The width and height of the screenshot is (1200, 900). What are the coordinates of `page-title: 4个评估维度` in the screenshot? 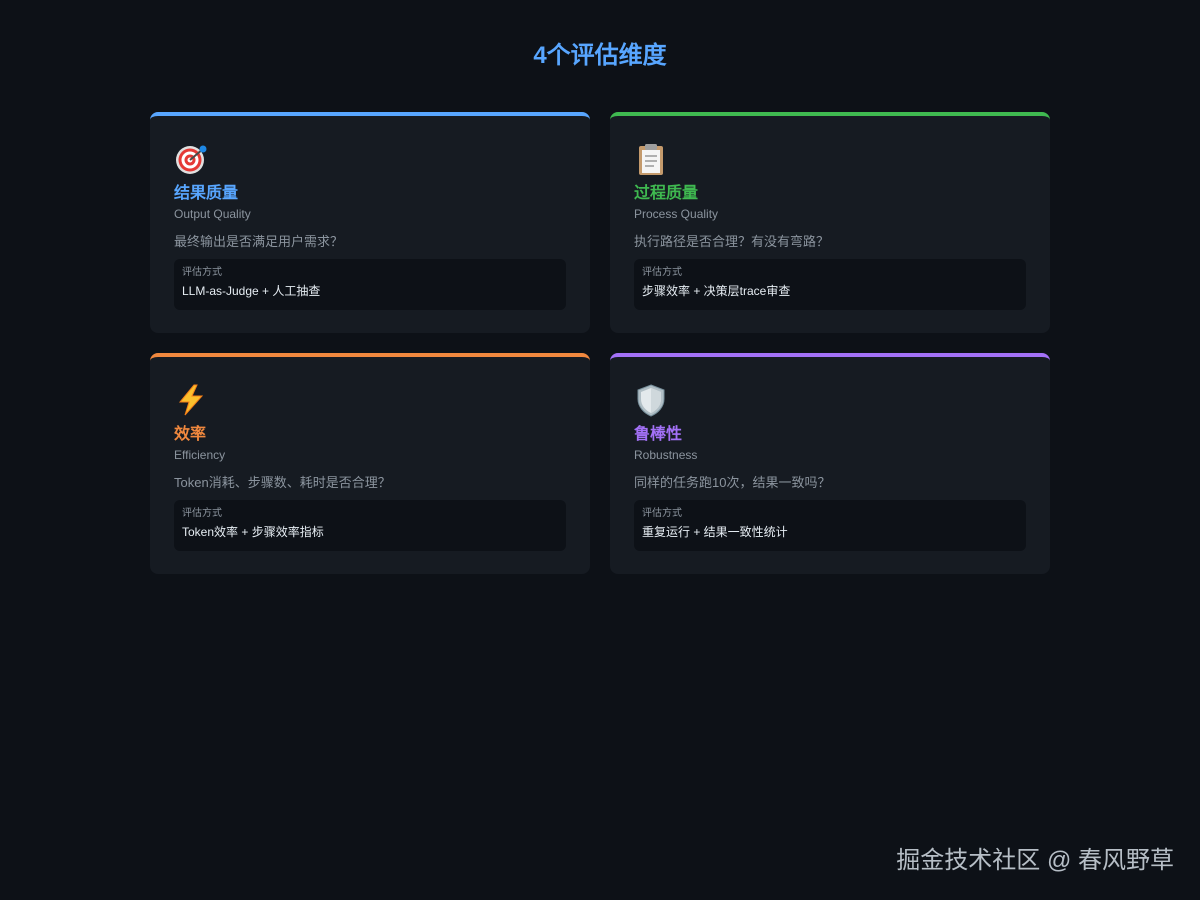 It's located at (600, 55).